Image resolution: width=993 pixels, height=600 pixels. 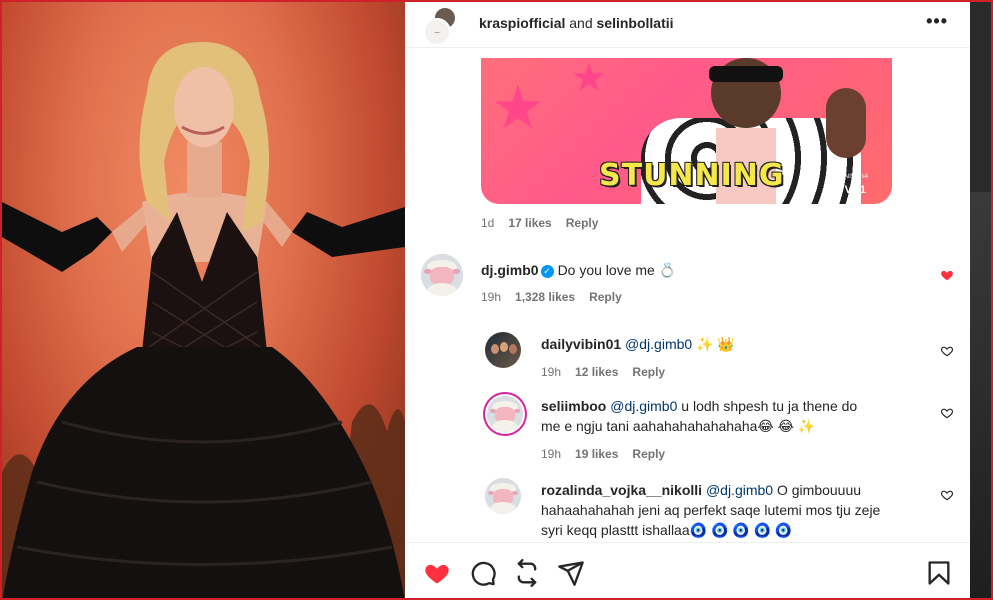 What do you see at coordinates (635, 23) in the screenshot?
I see `author-link: selinbollatii` at bounding box center [635, 23].